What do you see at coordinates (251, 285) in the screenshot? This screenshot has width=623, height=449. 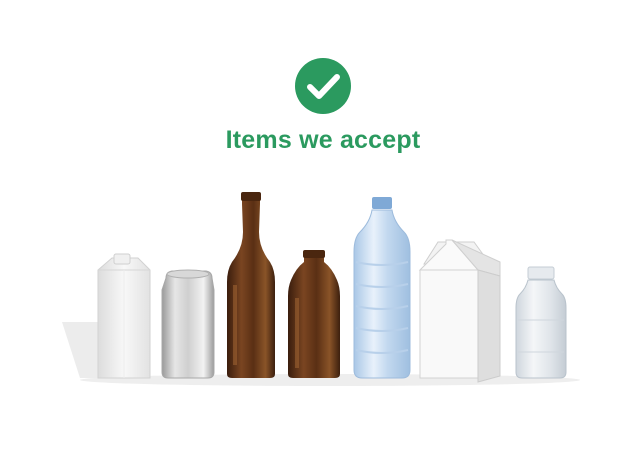 I see `brown-glass-bottle-tall-icon` at bounding box center [251, 285].